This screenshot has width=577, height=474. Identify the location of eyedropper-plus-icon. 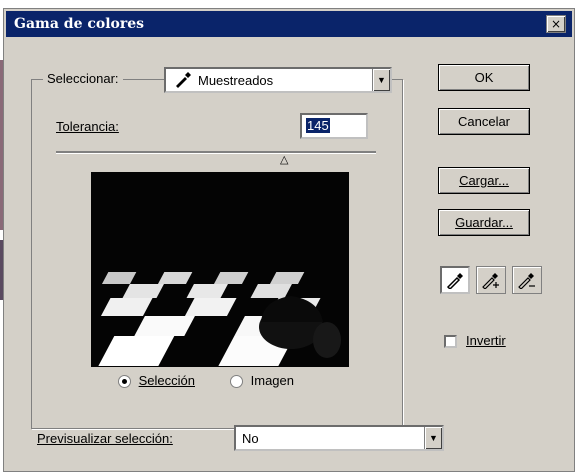
(490, 281).